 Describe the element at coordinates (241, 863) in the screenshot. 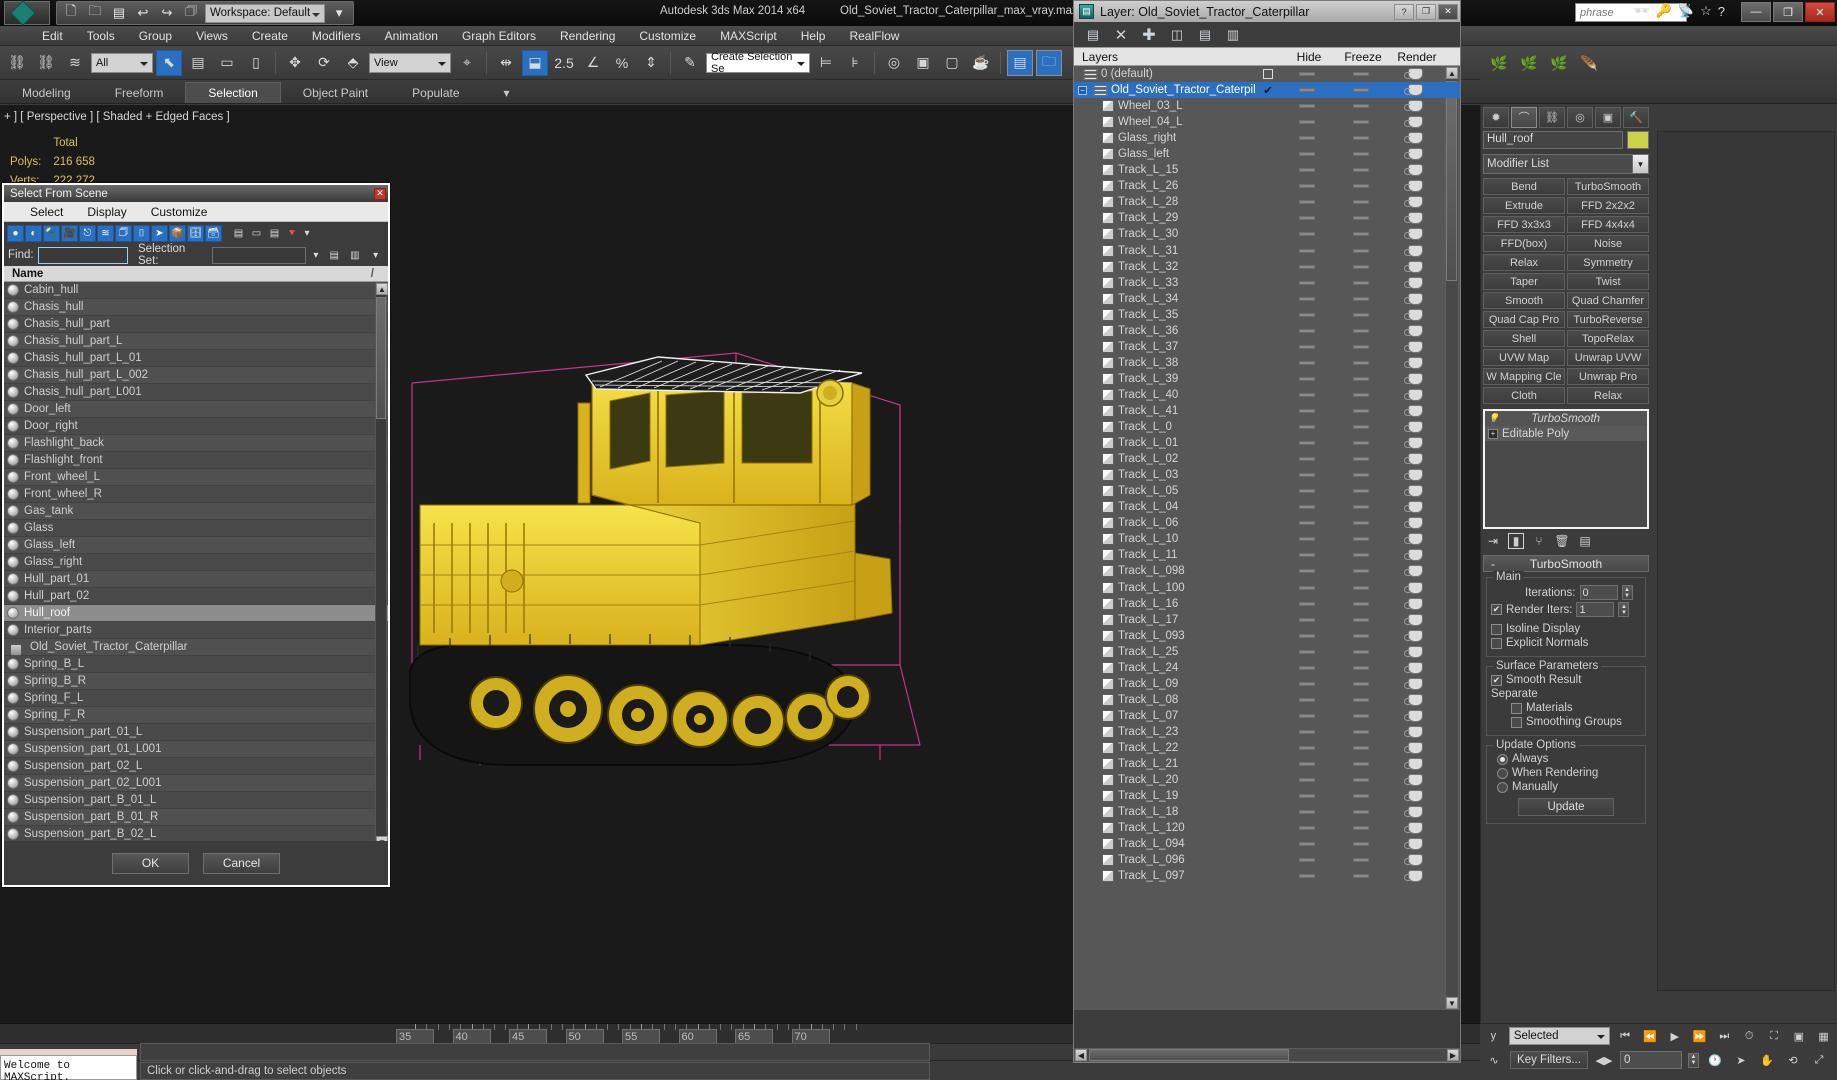

I see `cancel-button: Cancel` at that location.